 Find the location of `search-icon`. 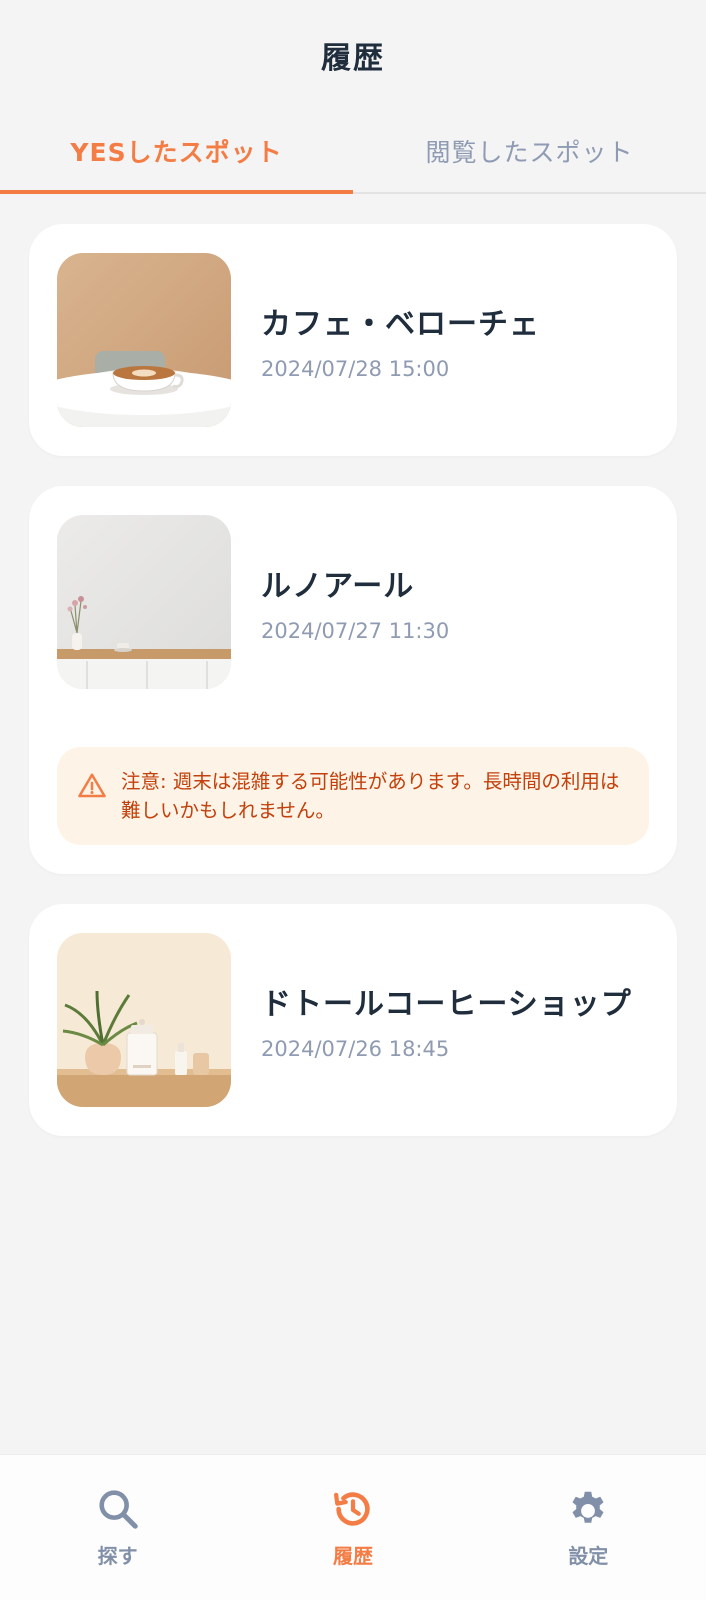

search-icon is located at coordinates (118, 1509).